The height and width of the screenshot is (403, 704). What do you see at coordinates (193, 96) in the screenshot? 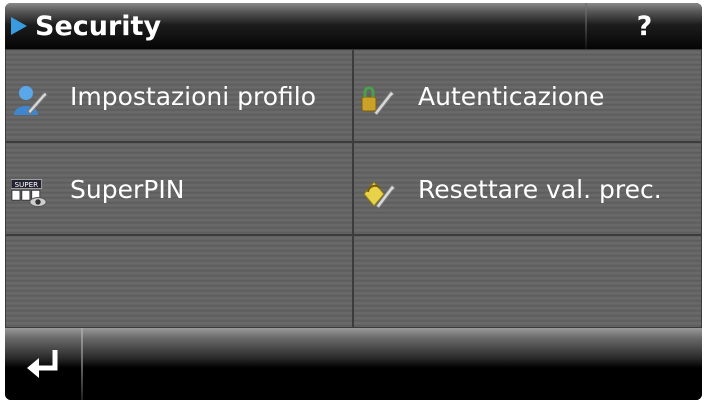
I see `menu-item-label: Impostazioni profilo` at bounding box center [193, 96].